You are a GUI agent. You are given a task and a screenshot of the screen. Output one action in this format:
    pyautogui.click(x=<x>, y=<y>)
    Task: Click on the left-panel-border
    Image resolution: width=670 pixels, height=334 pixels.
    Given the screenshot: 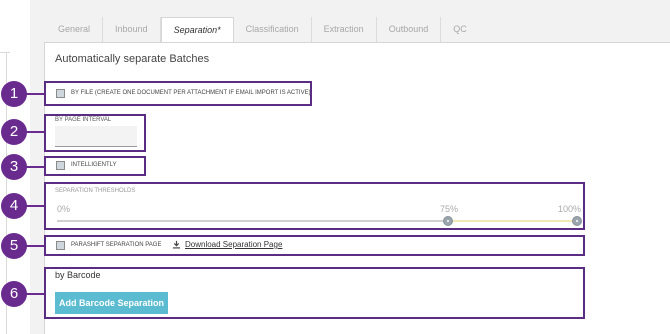 What is the action you would take?
    pyautogui.click(x=5, y=52)
    